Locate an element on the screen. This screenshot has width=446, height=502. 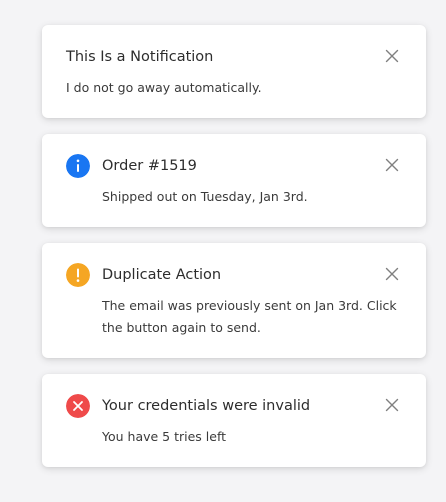
info-icon is located at coordinates (78, 166).